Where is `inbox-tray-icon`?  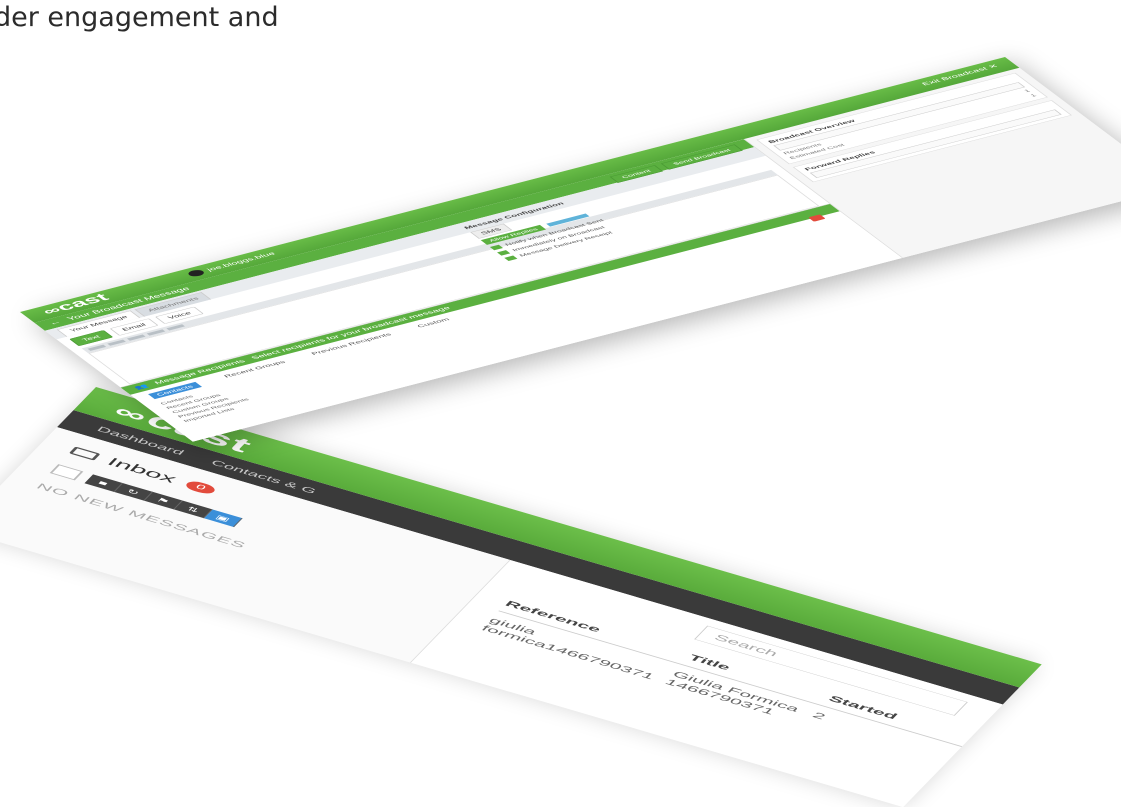
inbox-tray-icon is located at coordinates (84, 453).